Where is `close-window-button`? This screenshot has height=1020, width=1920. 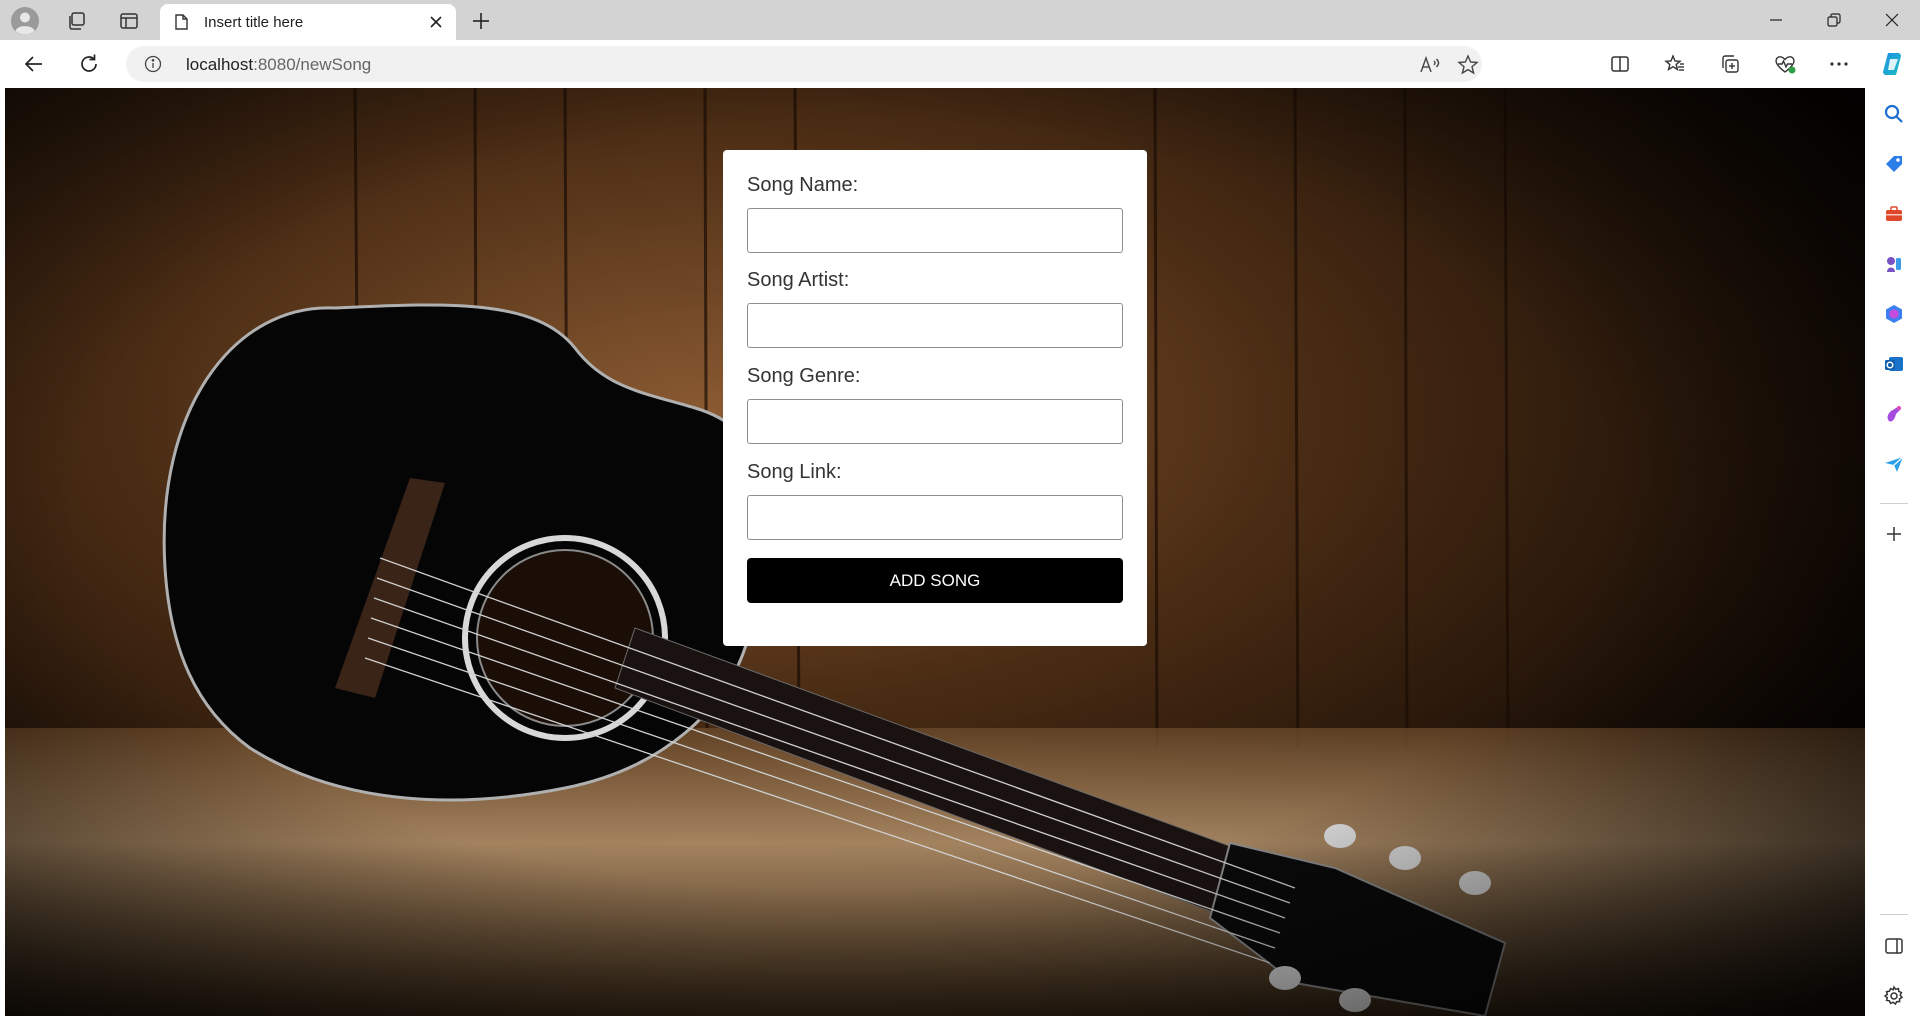
close-window-button is located at coordinates (1892, 20).